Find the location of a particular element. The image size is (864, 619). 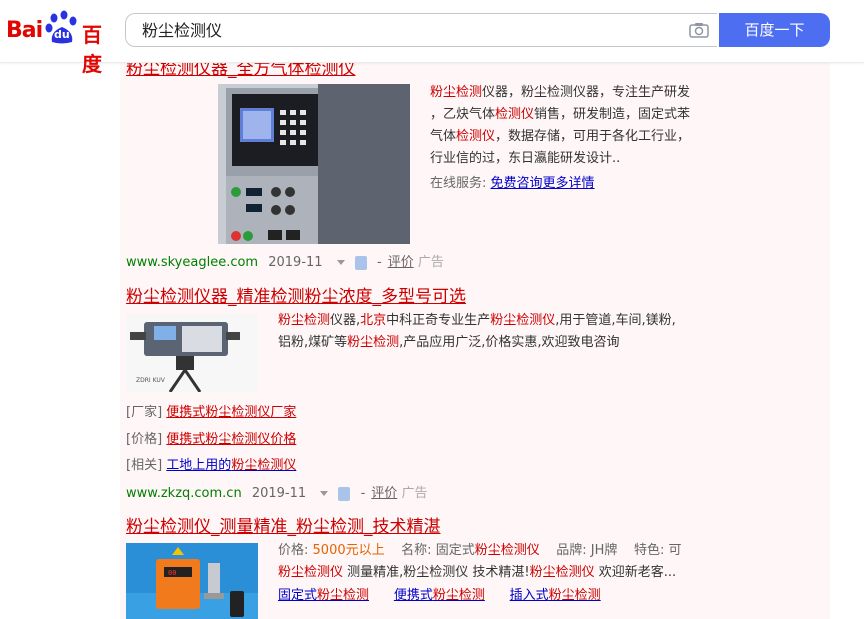

result-1-desc-3: 气体检测仪，数据存储，可用于各化工行业， is located at coordinates (560, 137).